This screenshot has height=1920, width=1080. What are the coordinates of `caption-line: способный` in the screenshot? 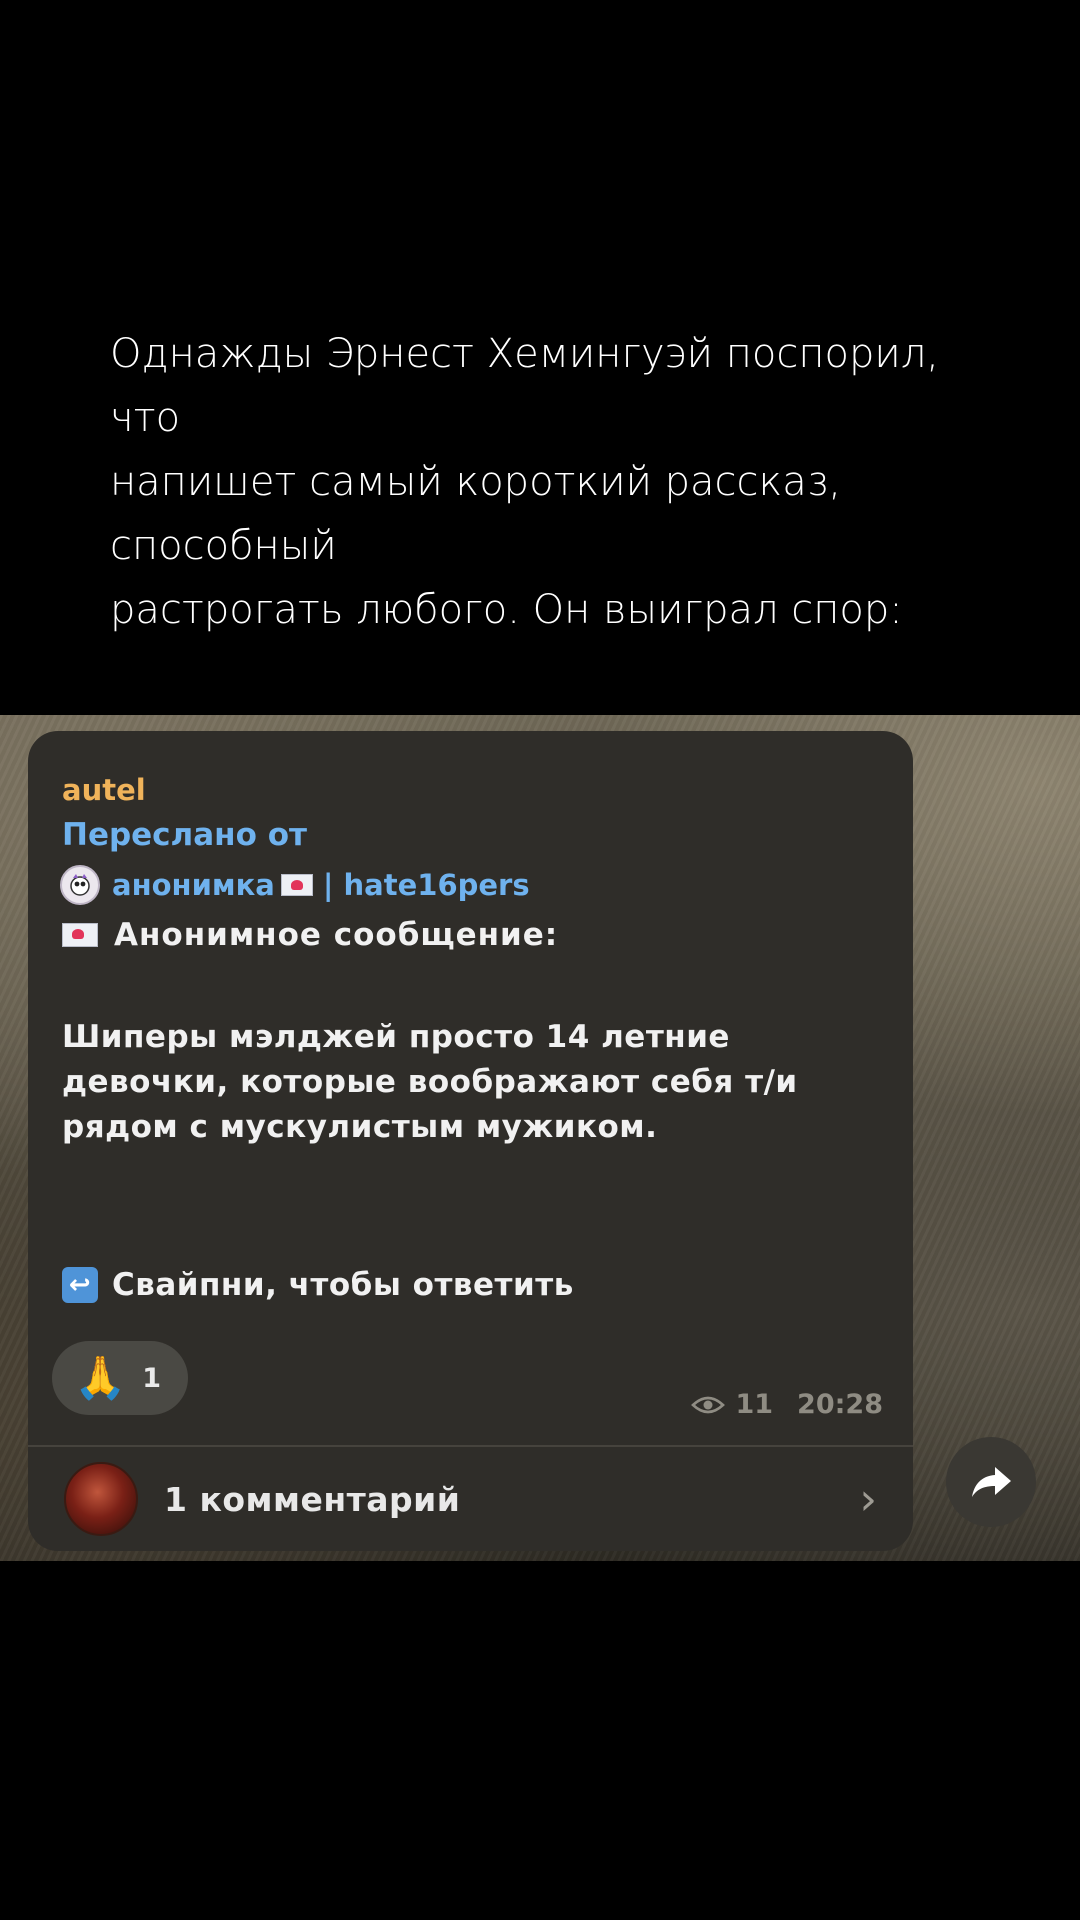 It's located at (223, 546).